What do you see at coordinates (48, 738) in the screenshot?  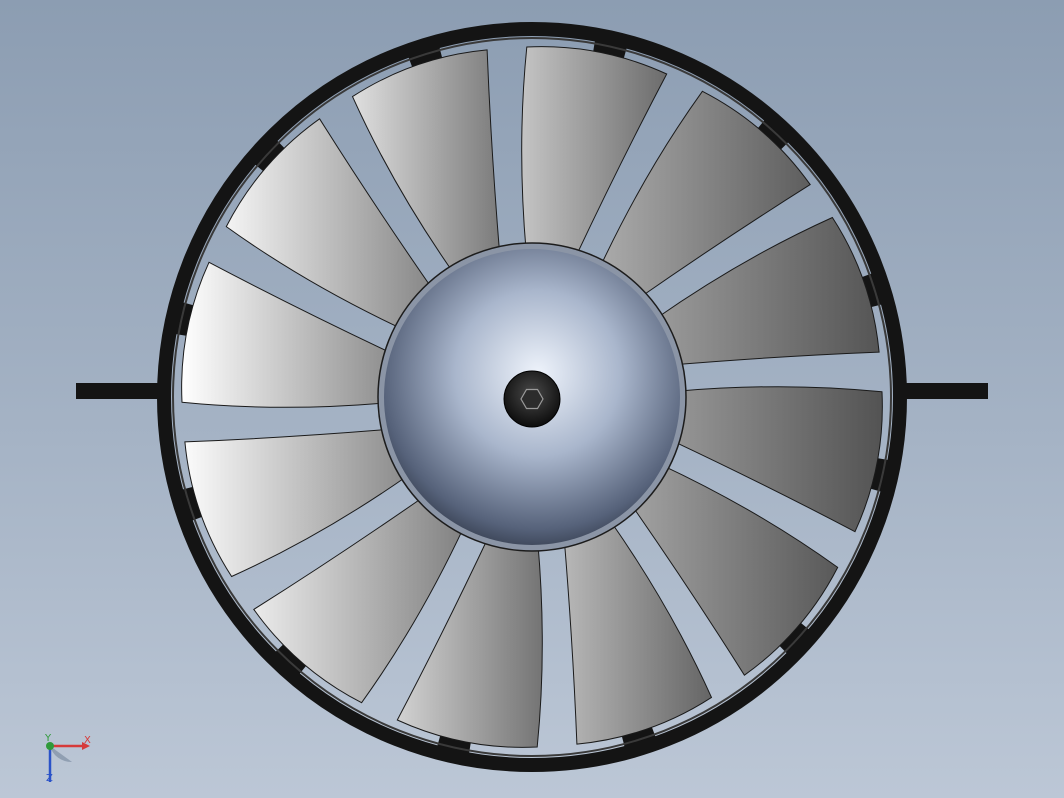 I see `axis-y-label: Y` at bounding box center [48, 738].